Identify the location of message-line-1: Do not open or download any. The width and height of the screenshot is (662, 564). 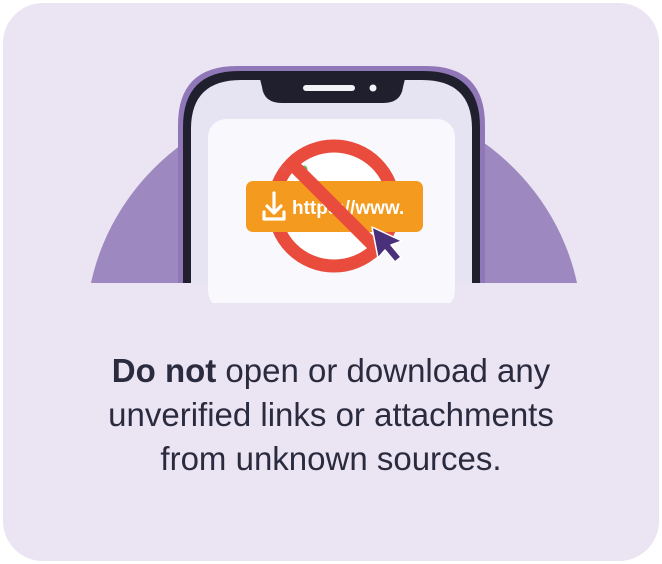
(331, 371).